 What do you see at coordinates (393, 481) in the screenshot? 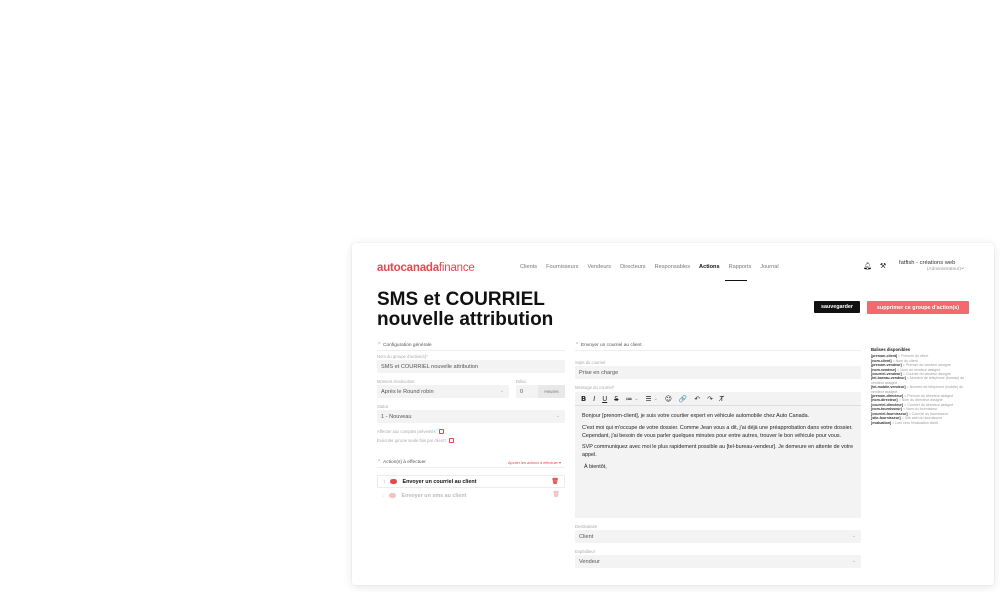
I see `action-email-toggle` at bounding box center [393, 481].